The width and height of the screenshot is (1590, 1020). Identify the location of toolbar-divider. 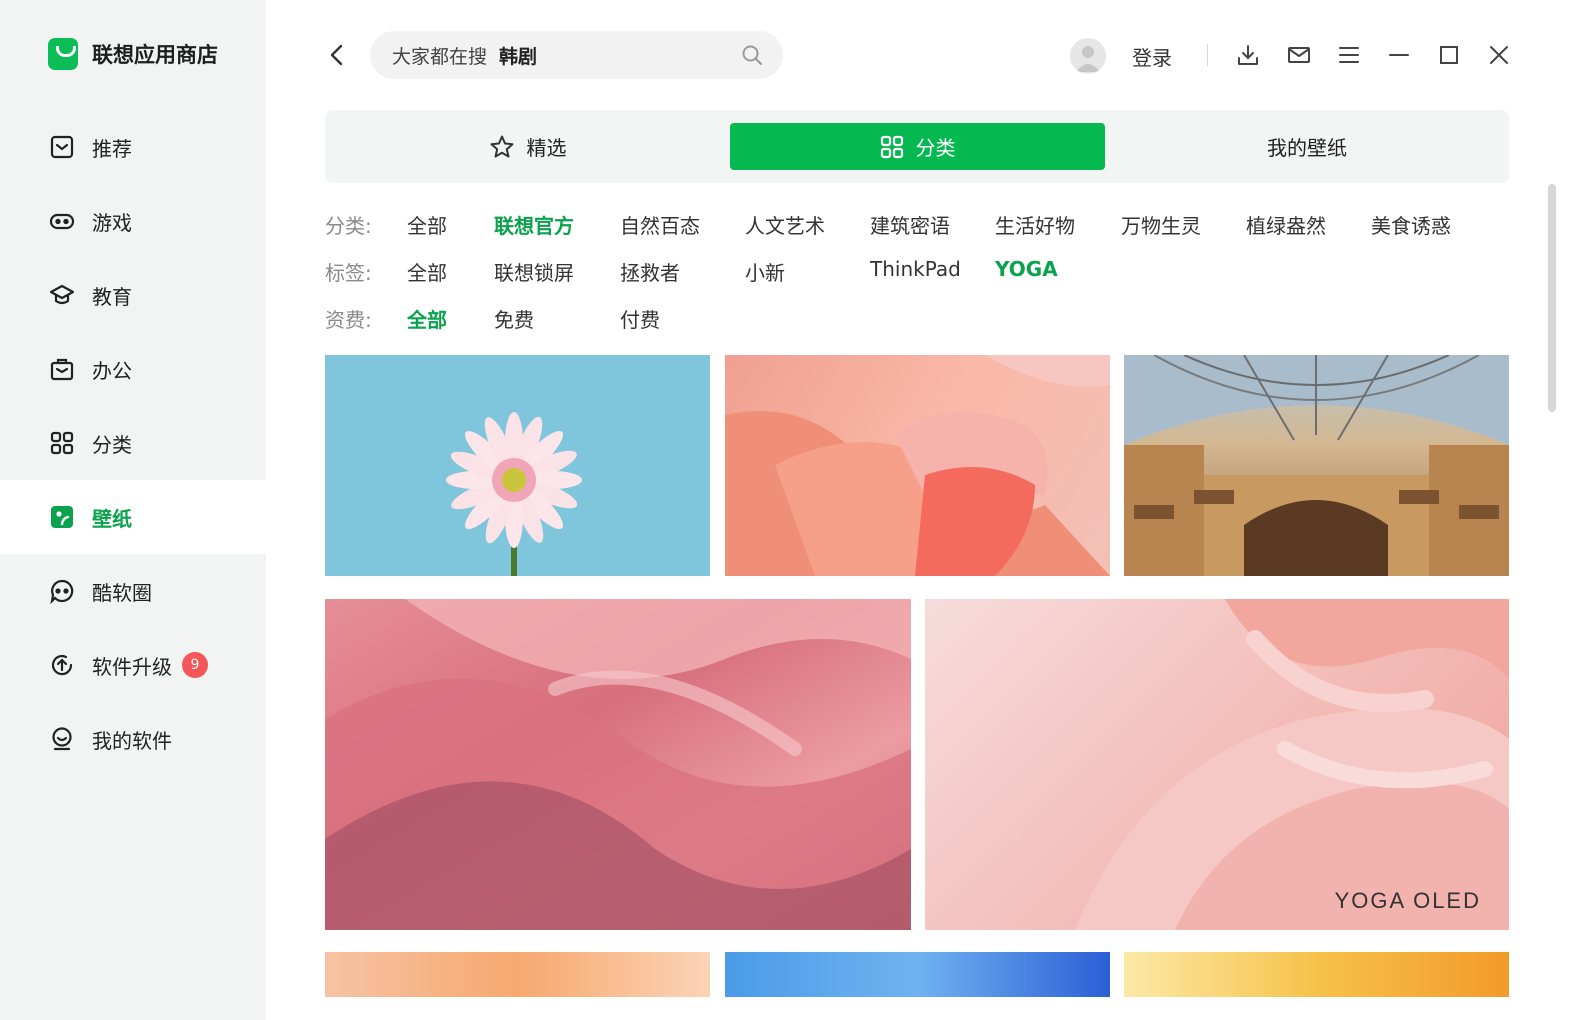
(1207, 55).